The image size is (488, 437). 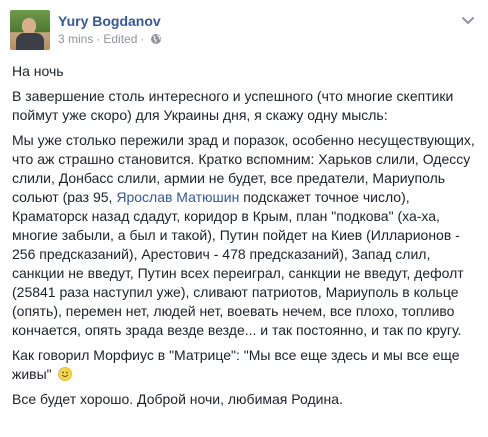 I want to click on avatar-head, so click(x=29, y=26).